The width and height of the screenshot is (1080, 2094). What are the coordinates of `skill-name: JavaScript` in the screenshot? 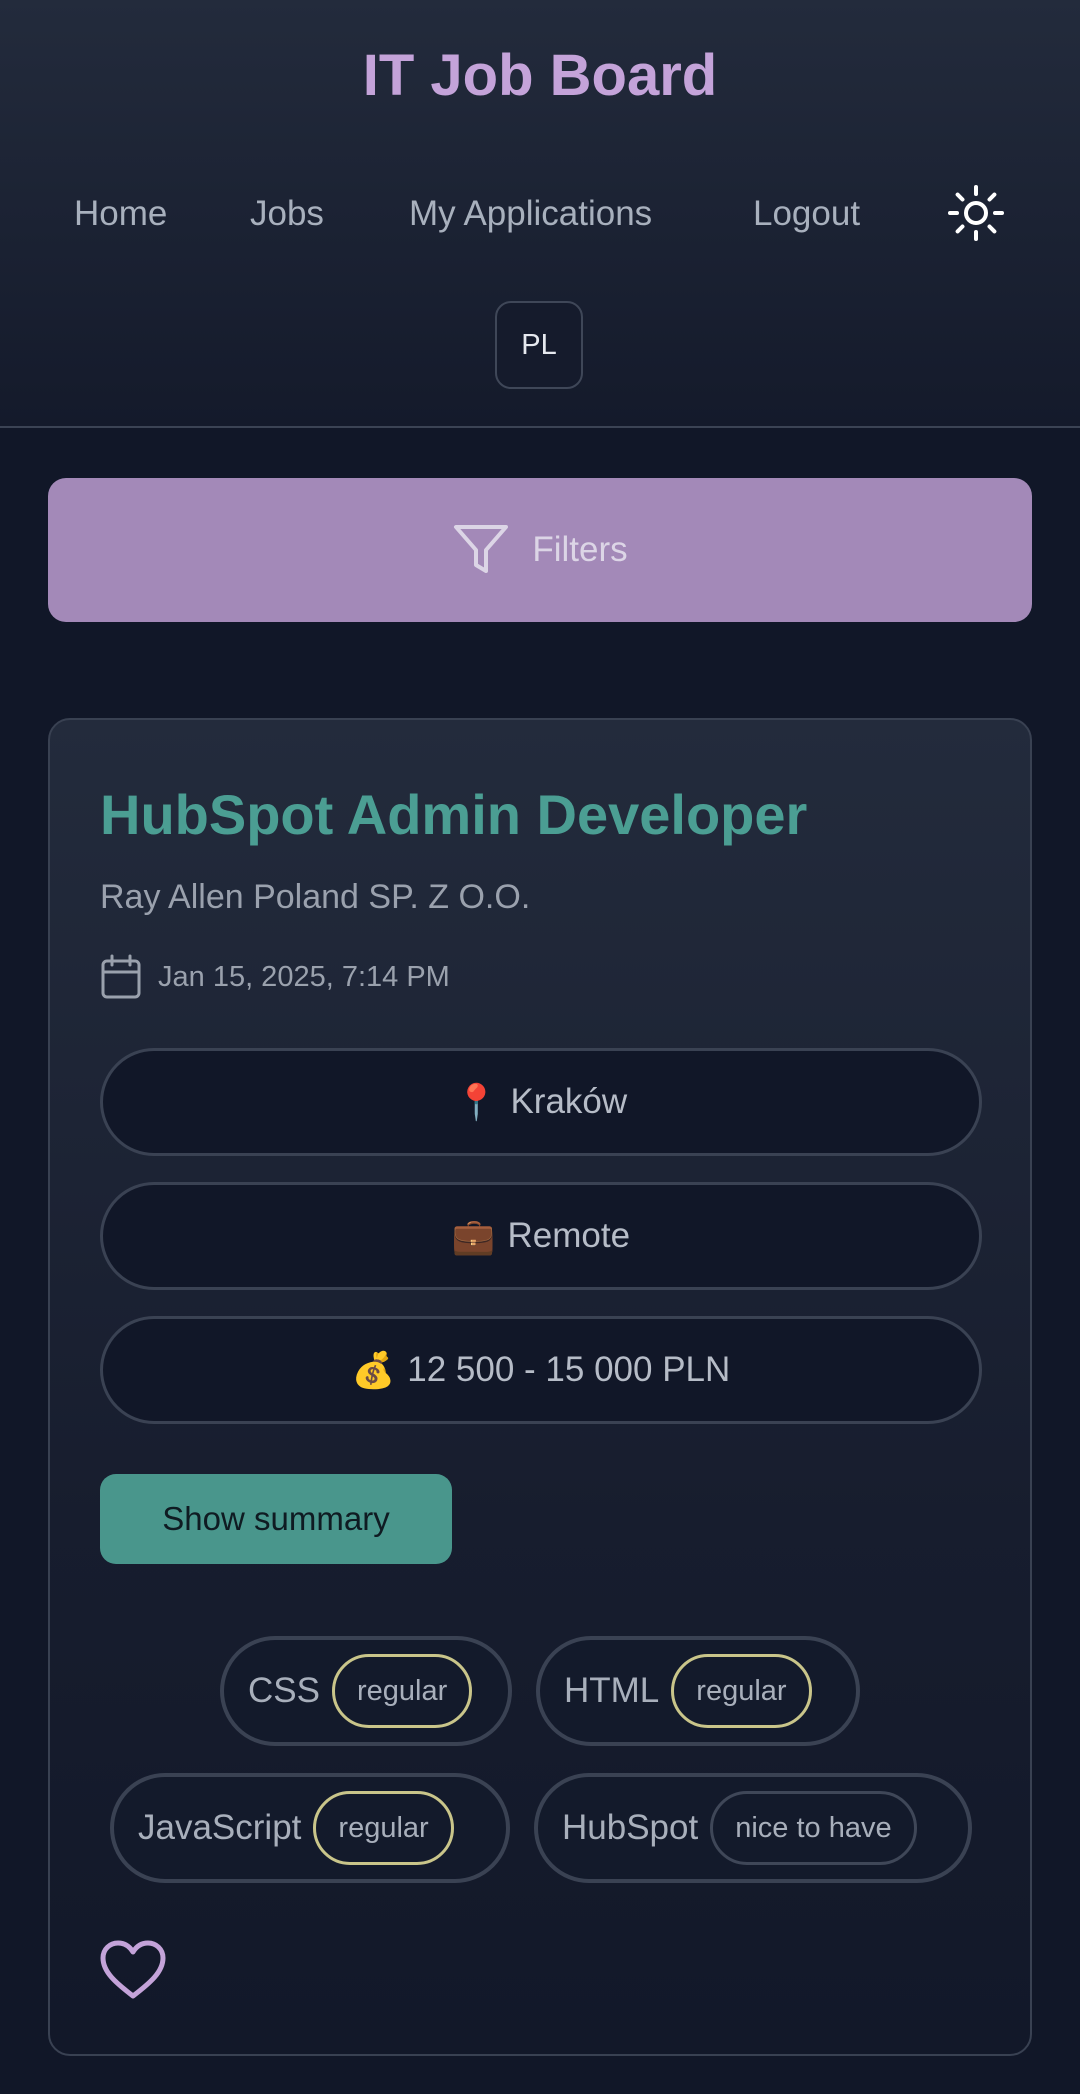 It's located at (220, 1827).